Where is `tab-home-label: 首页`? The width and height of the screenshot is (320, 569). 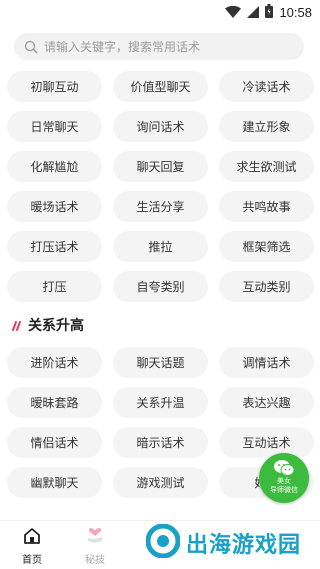
tab-home-label: 首页 is located at coordinates (32, 560).